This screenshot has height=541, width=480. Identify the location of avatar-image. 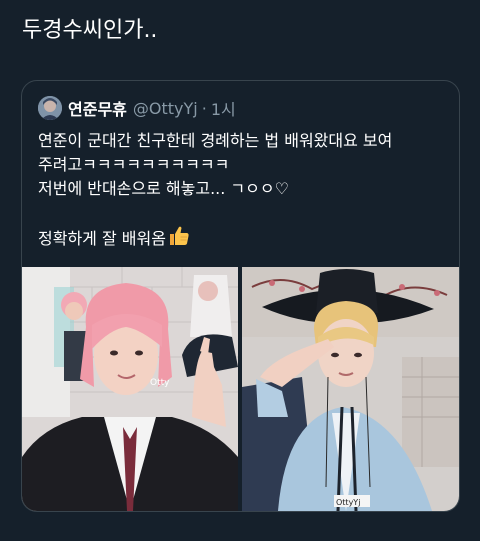
(50, 108).